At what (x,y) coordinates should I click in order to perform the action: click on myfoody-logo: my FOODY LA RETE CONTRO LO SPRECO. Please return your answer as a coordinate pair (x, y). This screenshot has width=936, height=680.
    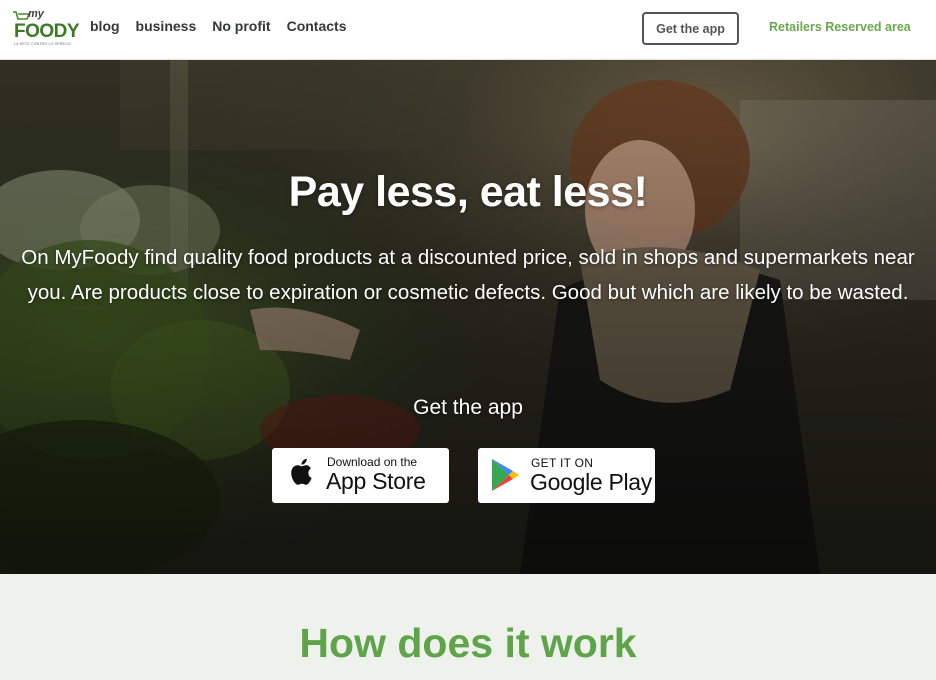
    Looking at the image, I should click on (46, 28).